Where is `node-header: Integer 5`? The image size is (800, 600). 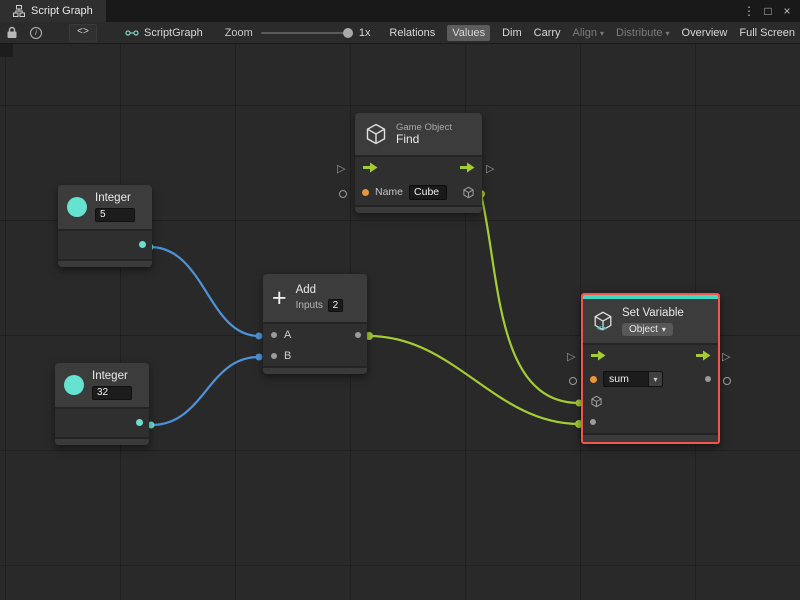 node-header: Integer 5 is located at coordinates (105, 208).